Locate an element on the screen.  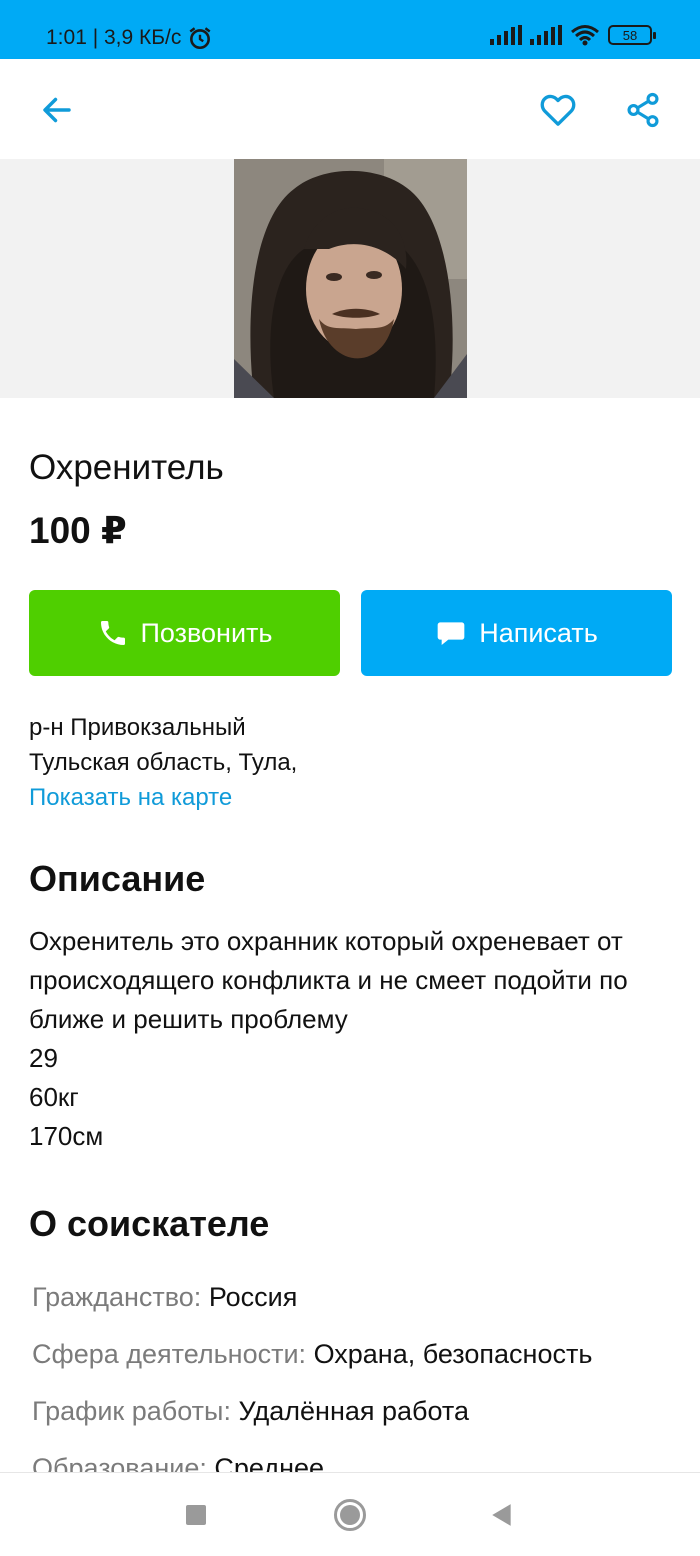
top-toolbar is located at coordinates (350, 109).